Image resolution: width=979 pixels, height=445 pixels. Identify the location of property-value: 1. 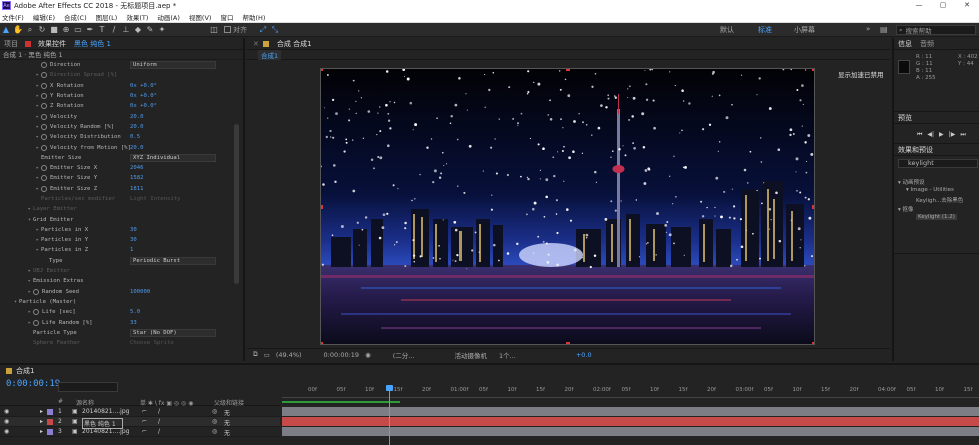
(131, 250).